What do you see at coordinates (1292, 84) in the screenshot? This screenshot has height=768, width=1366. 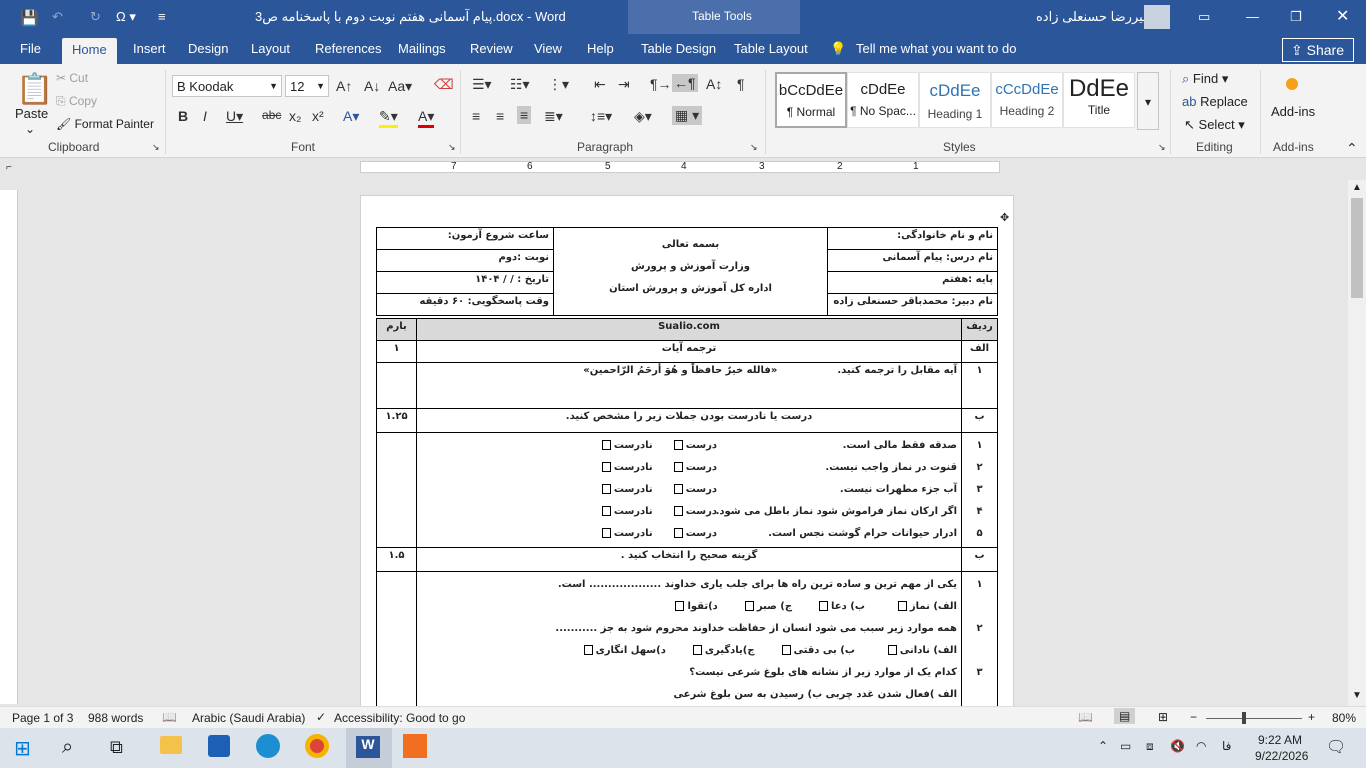 I see `addins-icon` at bounding box center [1292, 84].